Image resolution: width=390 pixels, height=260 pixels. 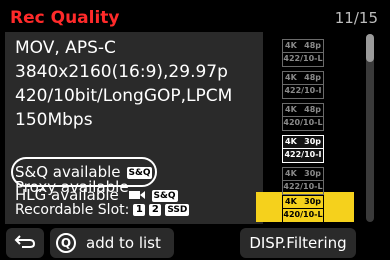 I want to click on q-key-icon: Q, so click(x=66, y=243).